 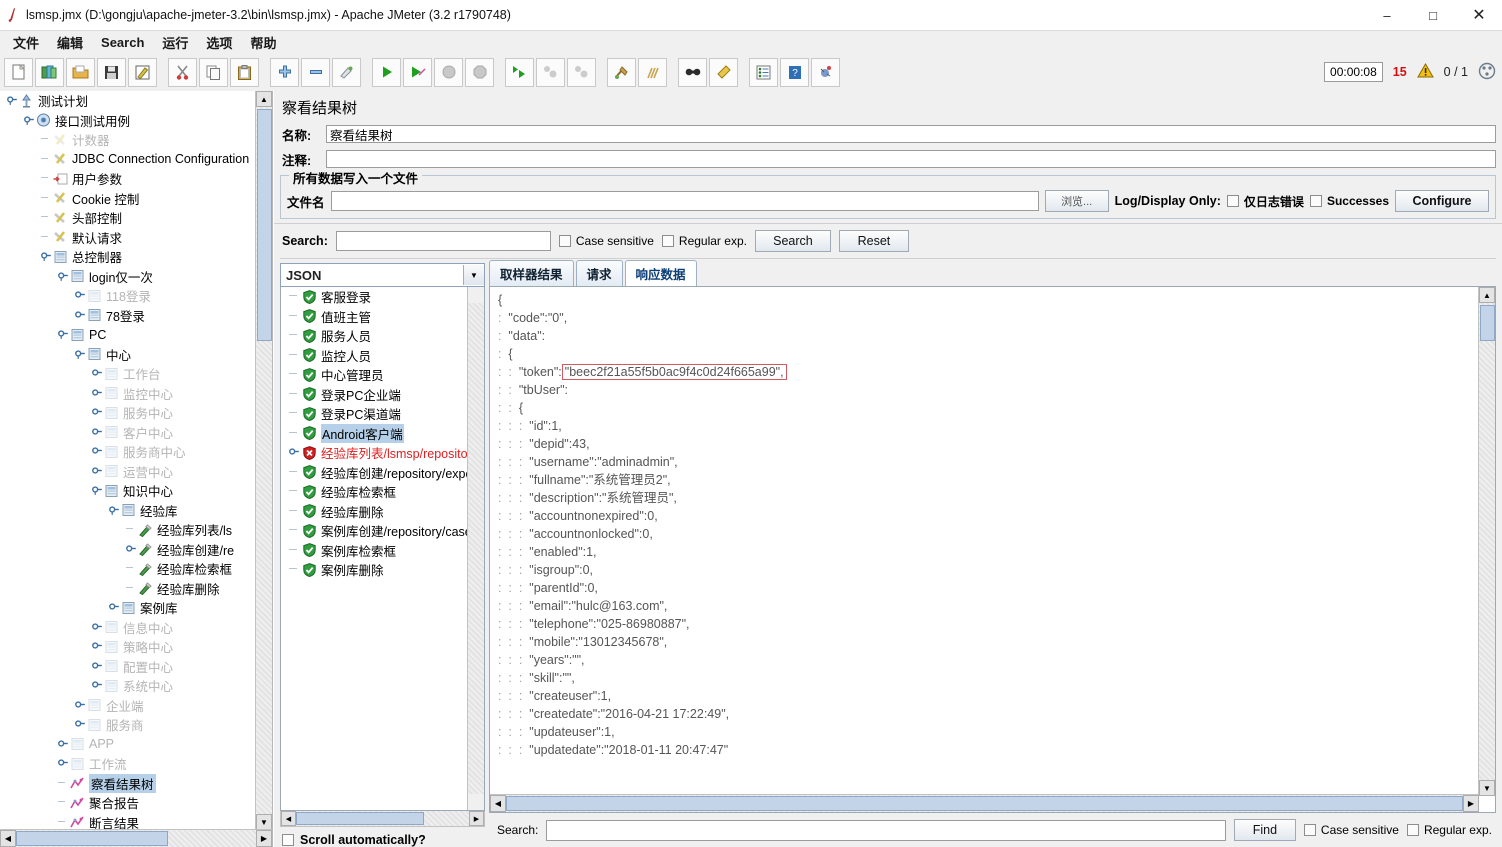 What do you see at coordinates (8, 838) in the screenshot?
I see `tree-scroll-left-arrow: ◀` at bounding box center [8, 838].